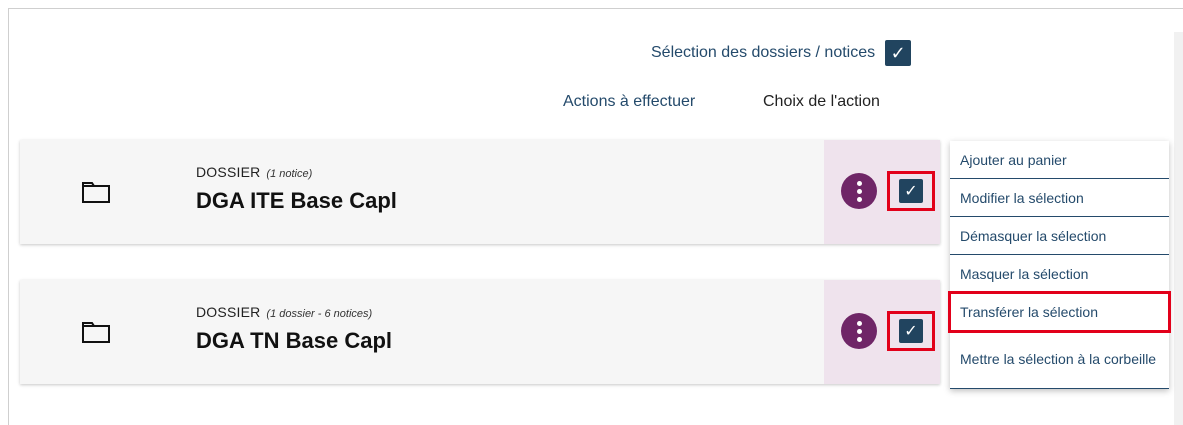  Describe the element at coordinates (294, 341) in the screenshot. I see `record-title: DGA TN Base Capl` at that location.